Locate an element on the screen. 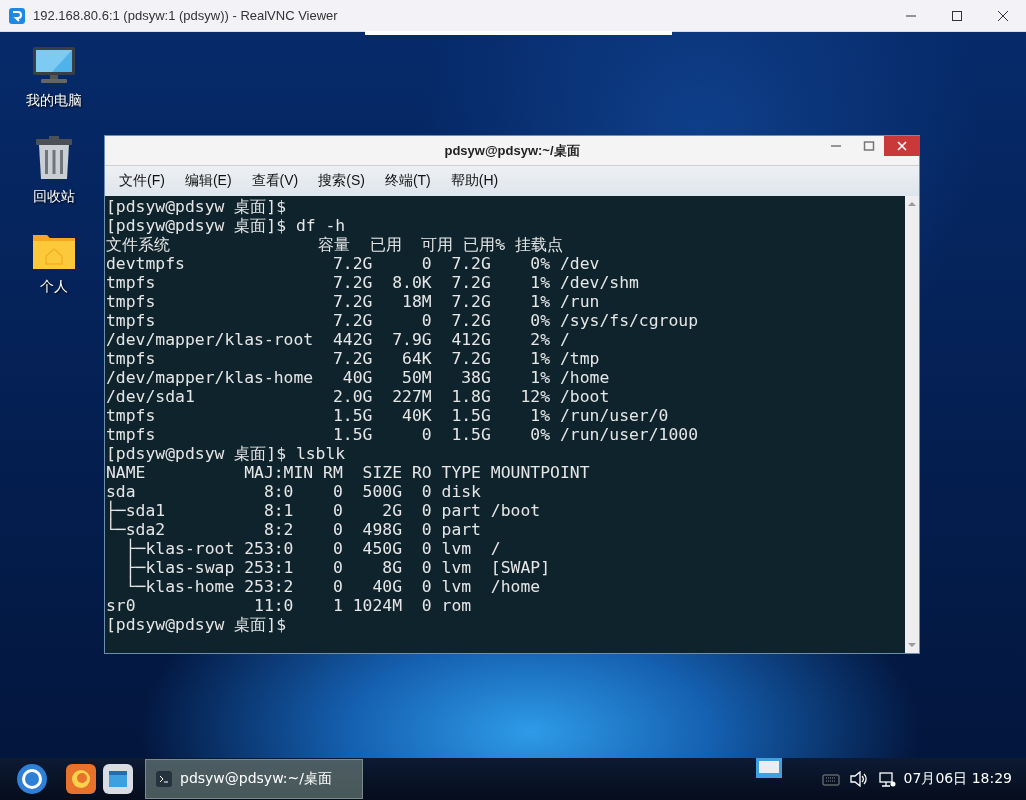 This screenshot has height=800, width=1026. terminal-line: ├─sda1 8:1 0 2G 0 part /boot is located at coordinates (324, 510).